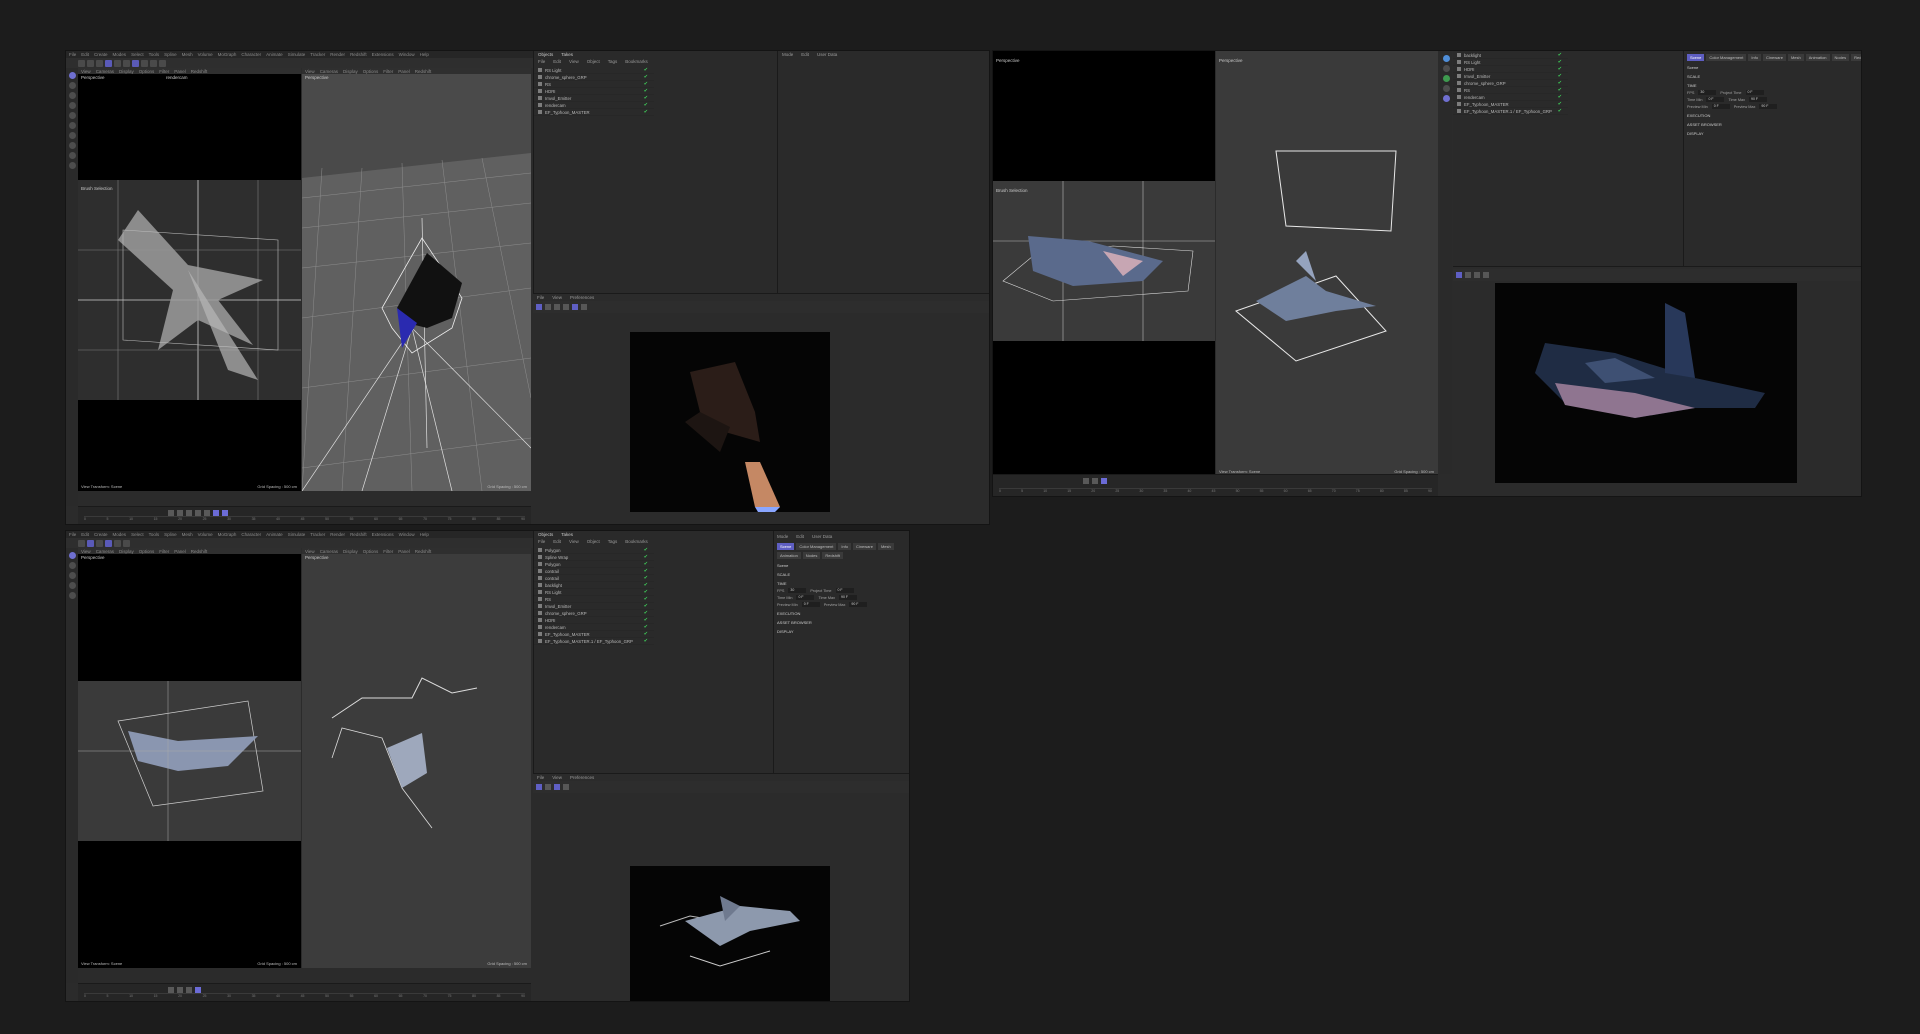 The image size is (1920, 1034). Describe the element at coordinates (842, 574) in the screenshot. I see `attr-group-scale: SCALE` at that location.